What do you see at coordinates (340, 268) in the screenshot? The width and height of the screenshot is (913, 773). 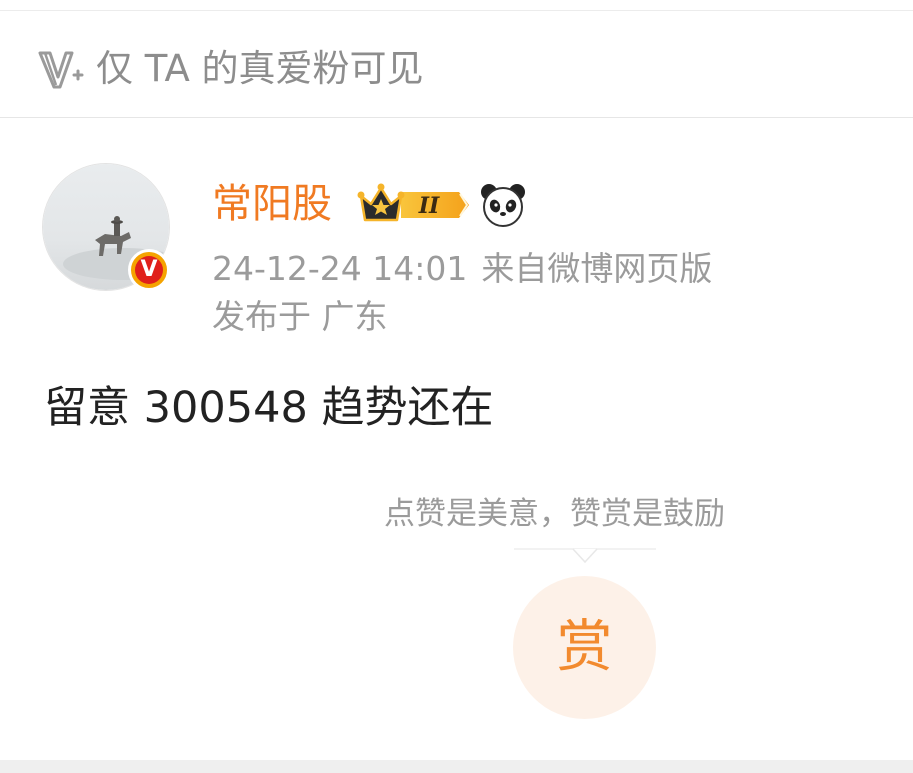 I see `post-timestamp: 24-12-24 14:01` at bounding box center [340, 268].